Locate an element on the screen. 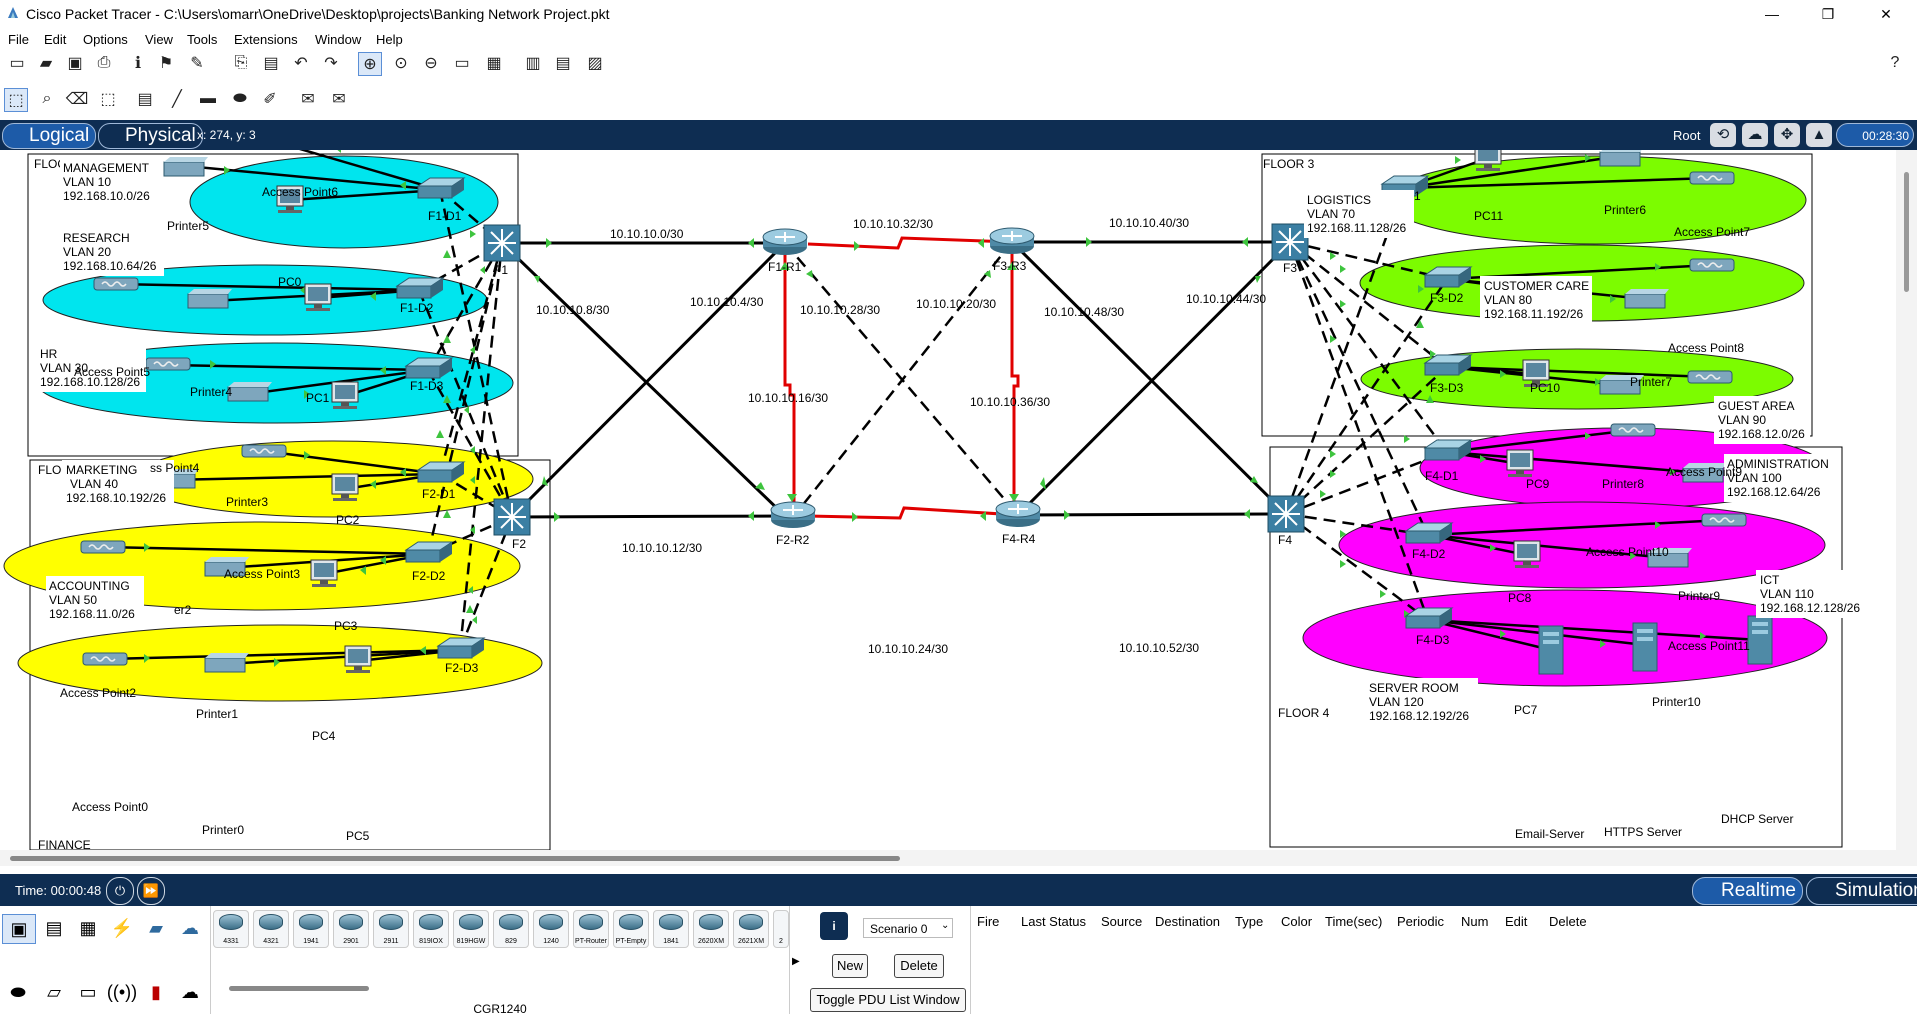  panel-collapse-icon: ▶ is located at coordinates (796, 961).